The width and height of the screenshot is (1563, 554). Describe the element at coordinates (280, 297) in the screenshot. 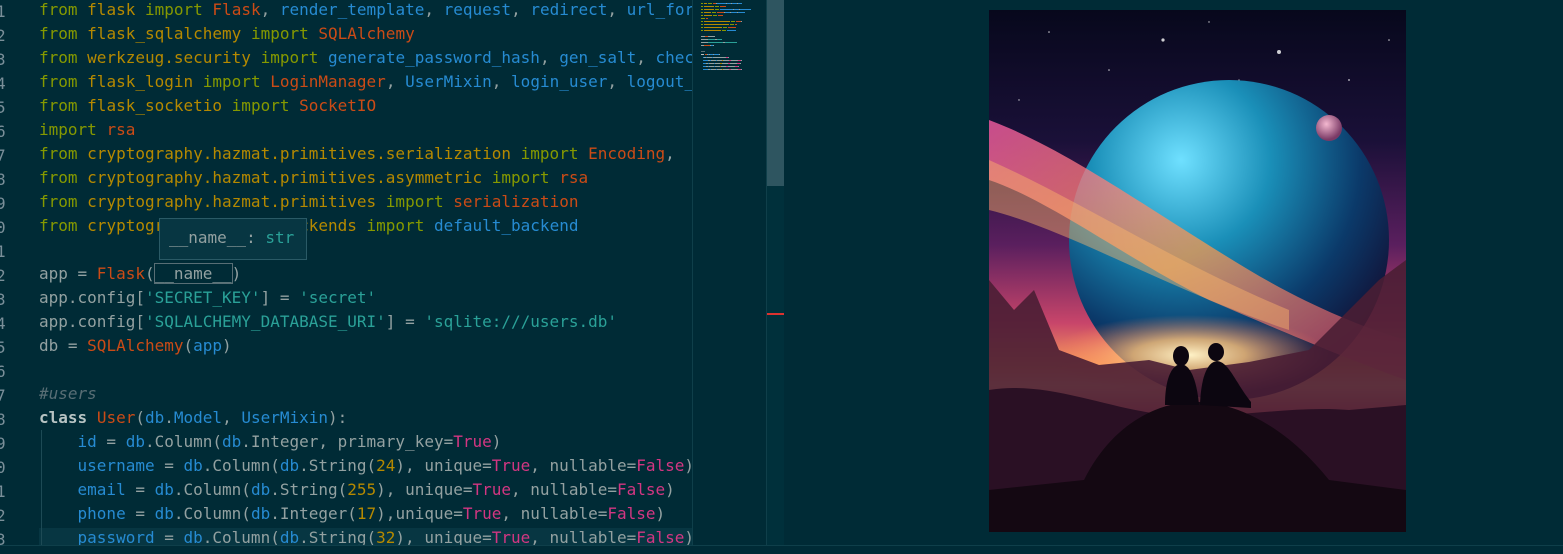

I see `code-token: ] =` at that location.